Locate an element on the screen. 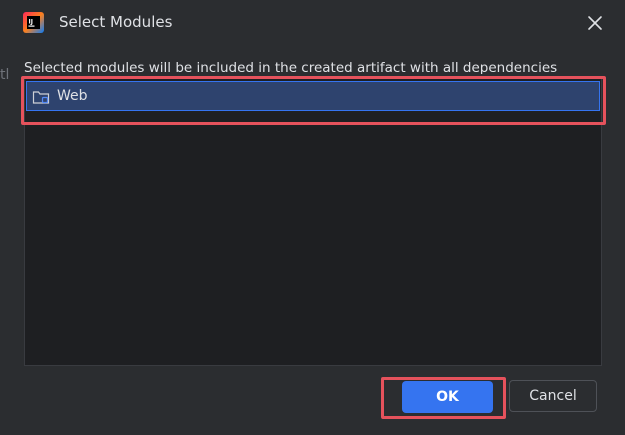 The width and height of the screenshot is (625, 435). background-window-text: tl is located at coordinates (5, 75).